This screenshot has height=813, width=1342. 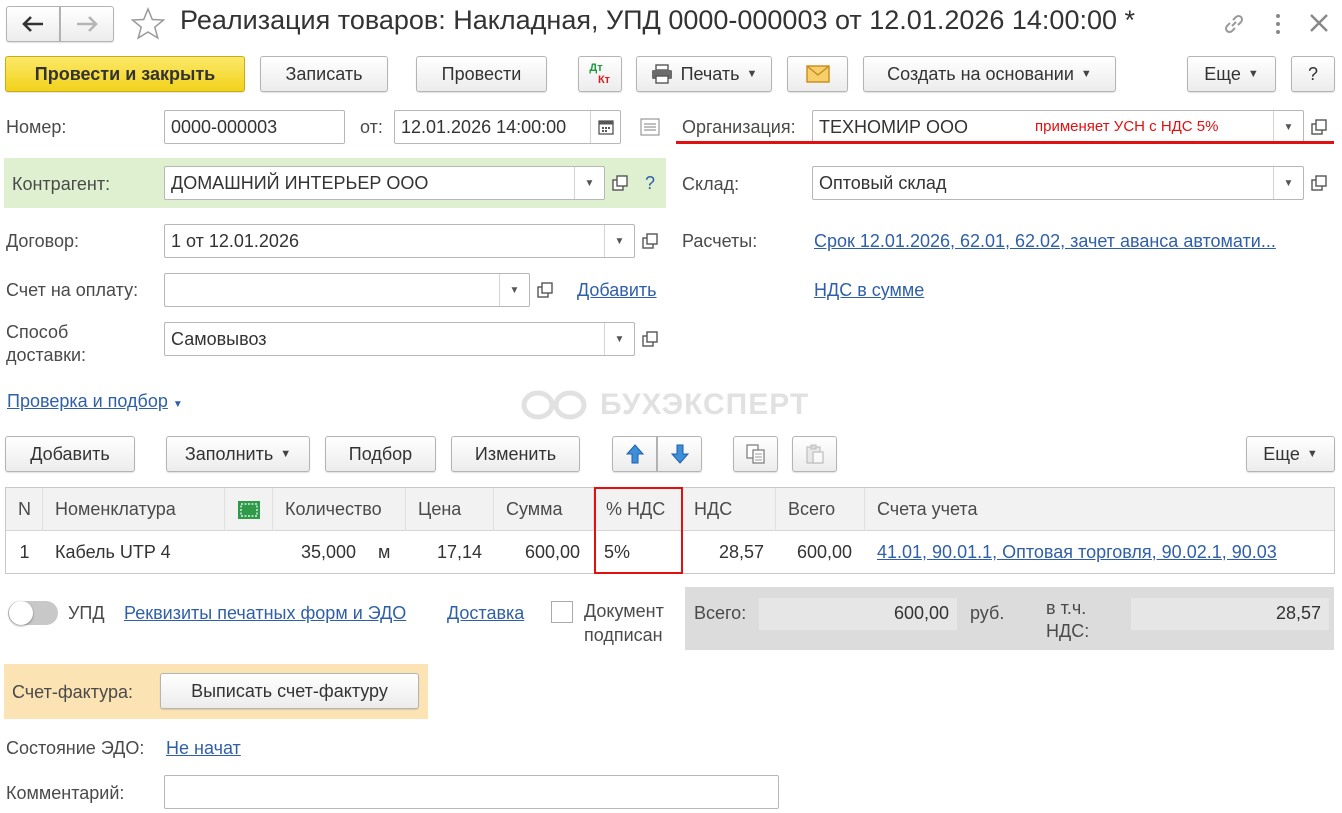 What do you see at coordinates (229, 453) in the screenshot?
I see `table-fill-label: Заполнить` at bounding box center [229, 453].